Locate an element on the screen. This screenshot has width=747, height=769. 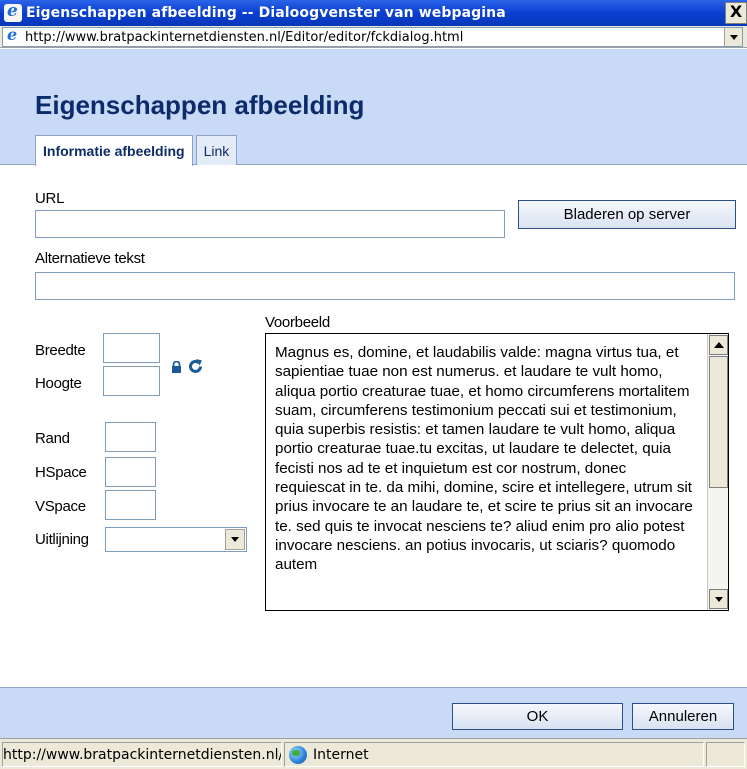
ok-button: OK is located at coordinates (537, 716).